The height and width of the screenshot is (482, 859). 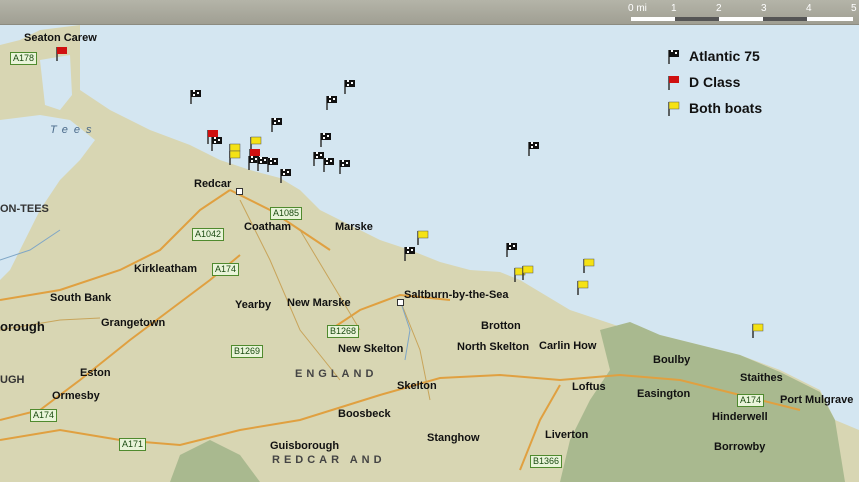 What do you see at coordinates (664, 394) in the screenshot?
I see `place-easington: Easington` at bounding box center [664, 394].